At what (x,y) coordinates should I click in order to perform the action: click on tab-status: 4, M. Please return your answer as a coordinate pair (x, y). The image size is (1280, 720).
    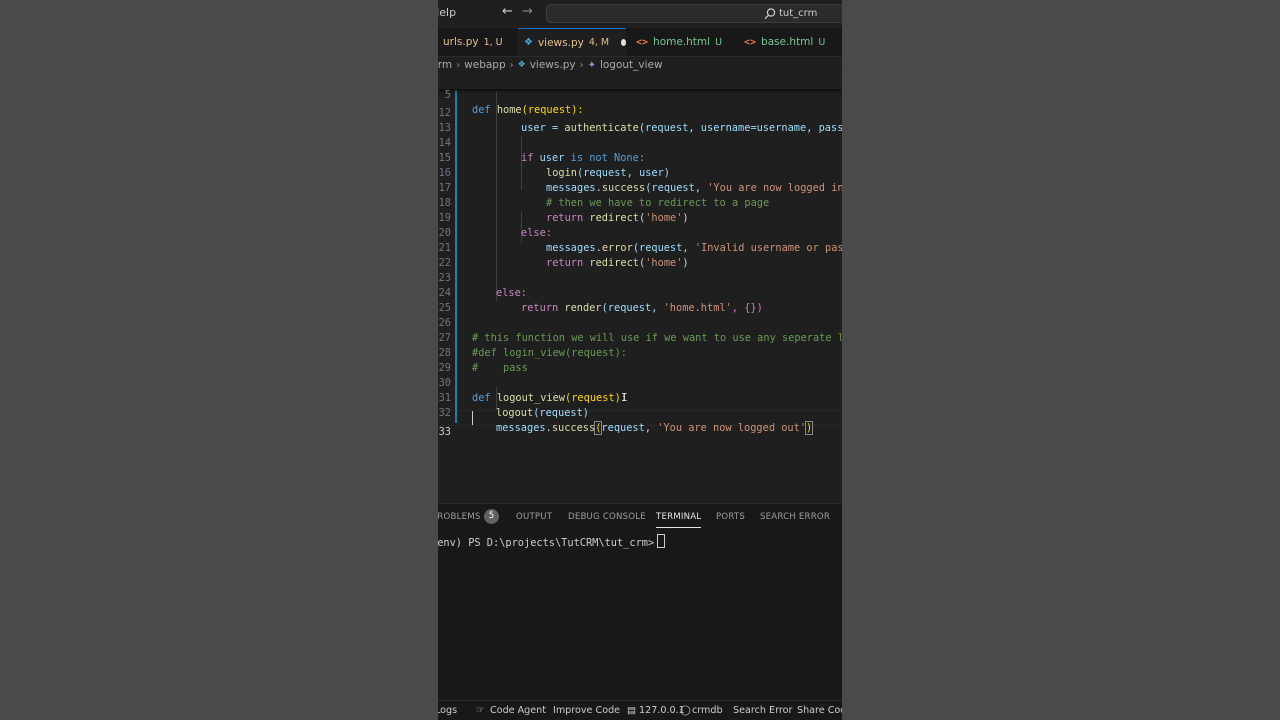
    Looking at the image, I should click on (599, 42).